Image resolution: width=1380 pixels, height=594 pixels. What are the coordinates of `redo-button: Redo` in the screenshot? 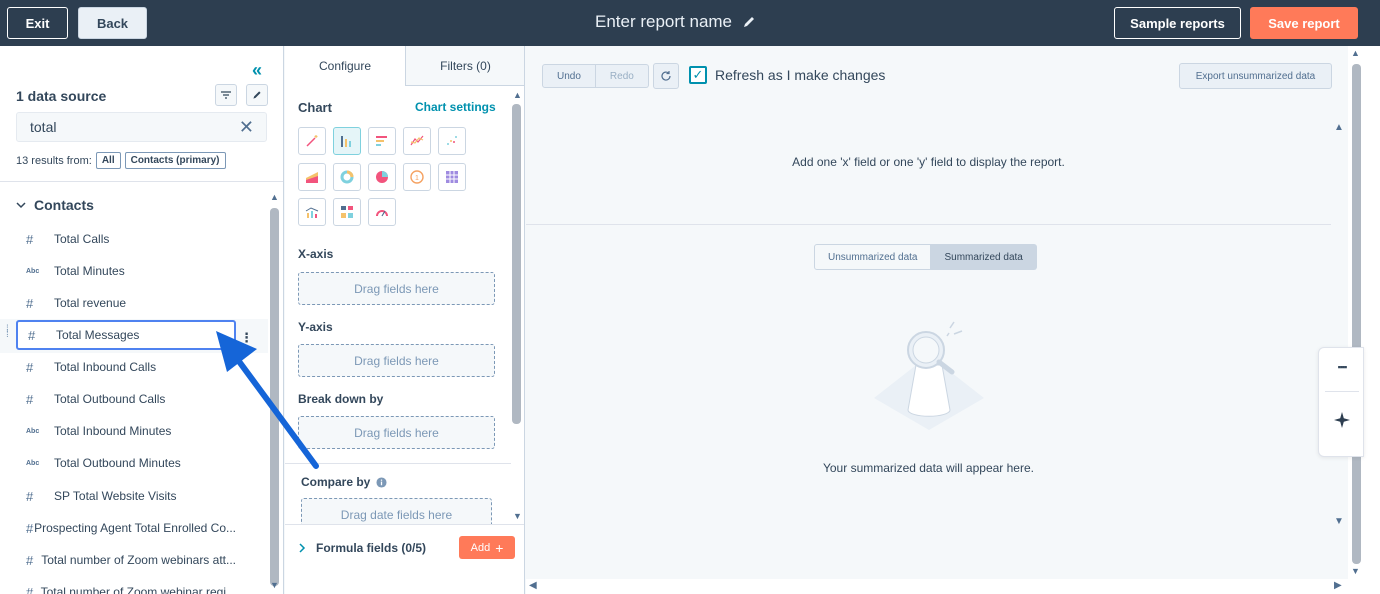 It's located at (622, 76).